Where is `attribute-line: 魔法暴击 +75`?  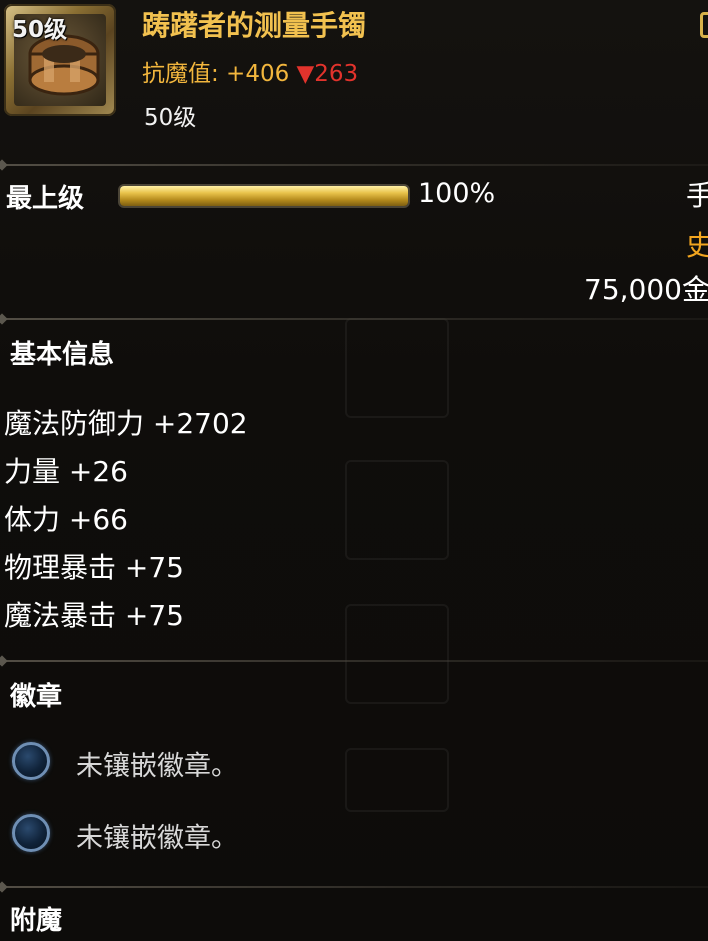
attribute-line: 魔法暴击 +75 is located at coordinates (94, 615).